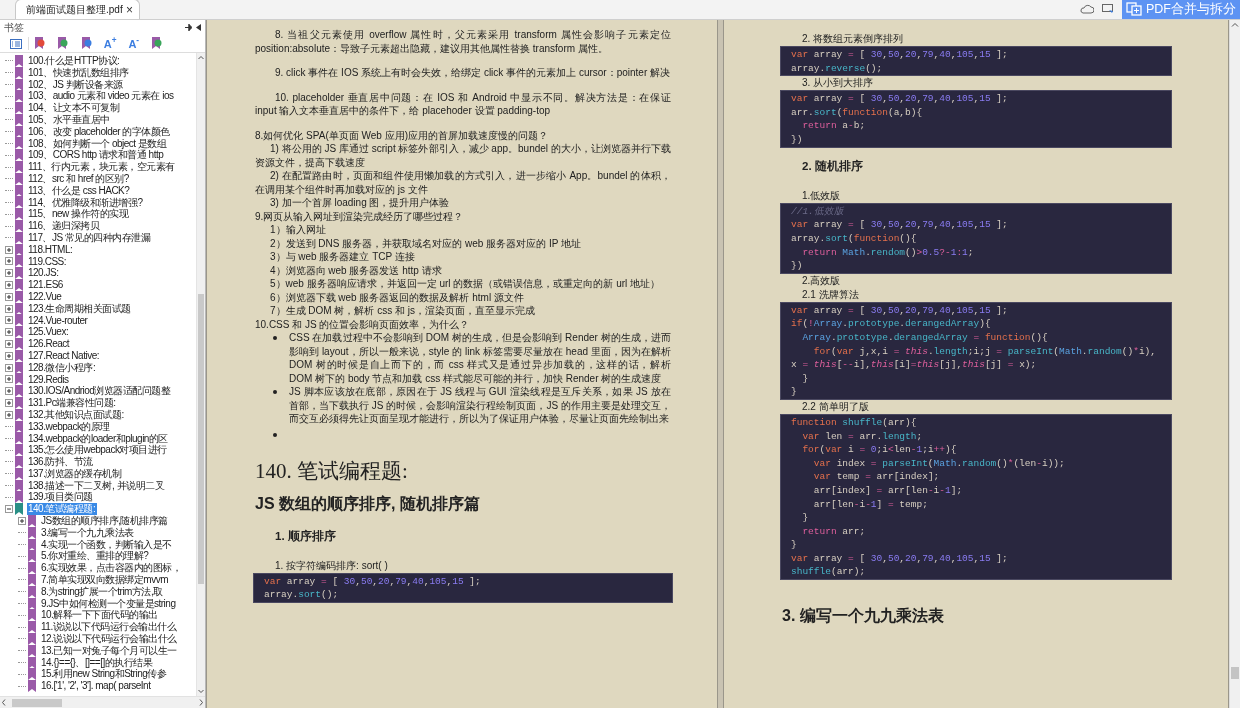  I want to click on bookmark-item: 106、改变 placeholder 的字体颜色, so click(99, 131).